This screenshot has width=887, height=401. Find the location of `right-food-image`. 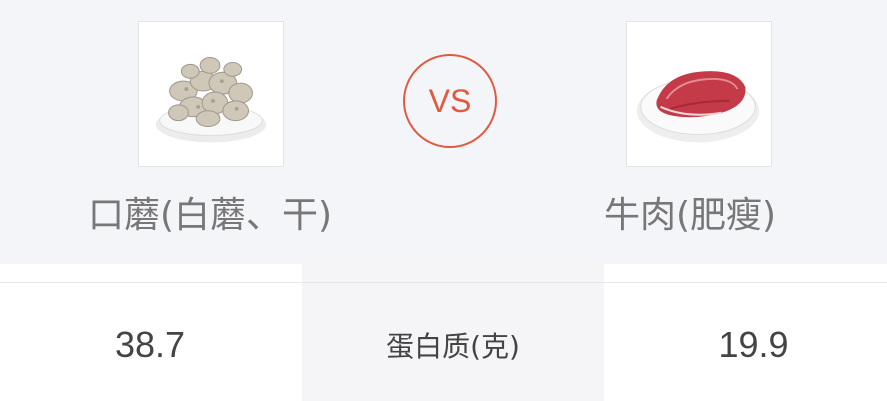

right-food-image is located at coordinates (699, 94).